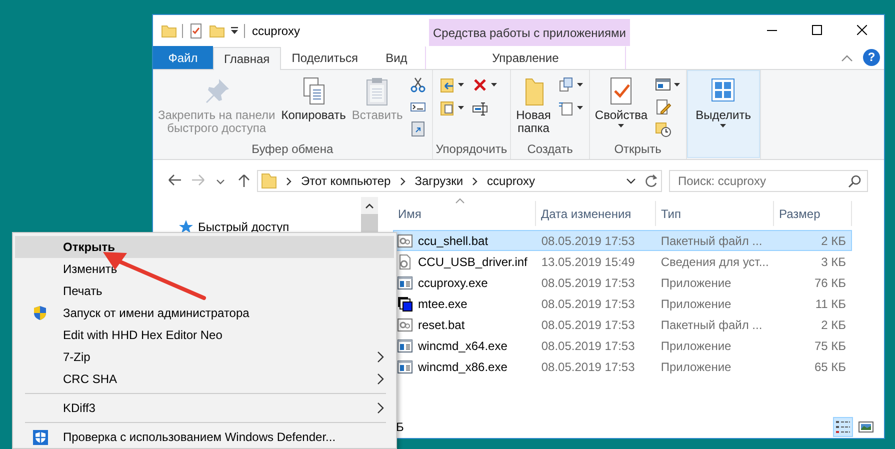  I want to click on file-menu-tab: Файл, so click(183, 57).